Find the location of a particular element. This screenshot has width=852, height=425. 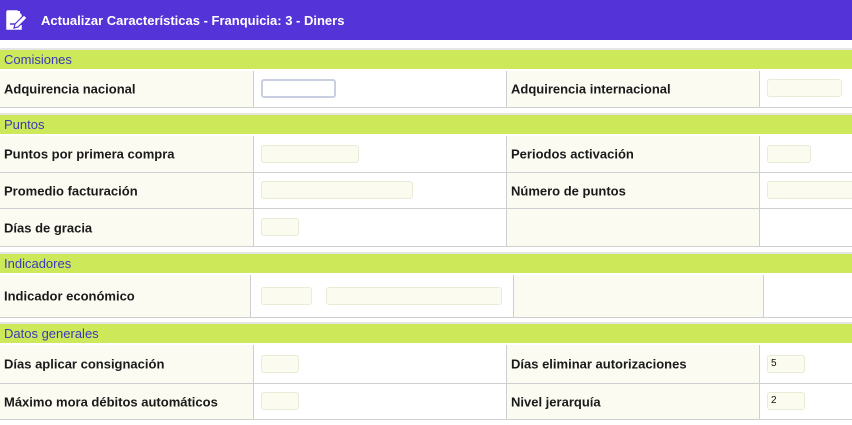

adquirencia-internacional-input is located at coordinates (804, 88).